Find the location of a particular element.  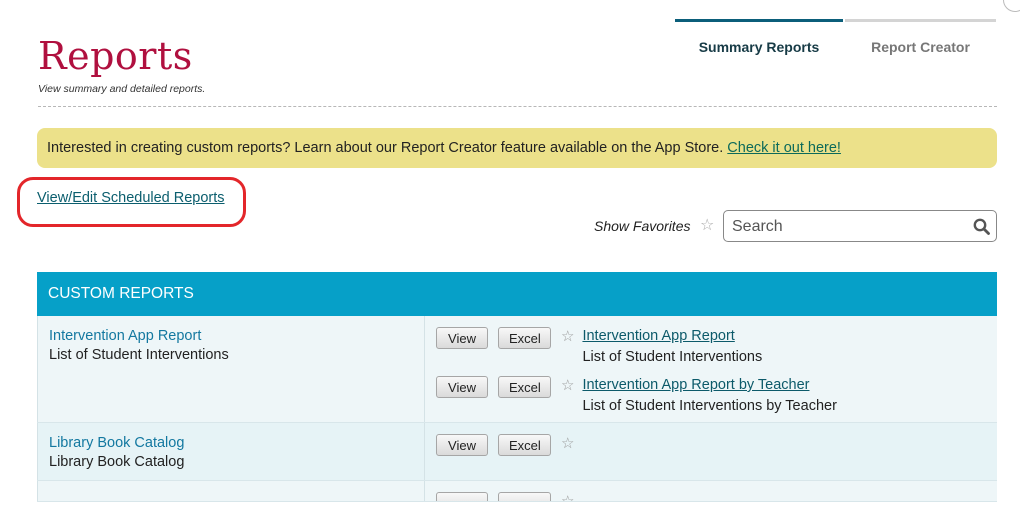

page-subtitle: View summary and detailed reports. is located at coordinates (122, 89).